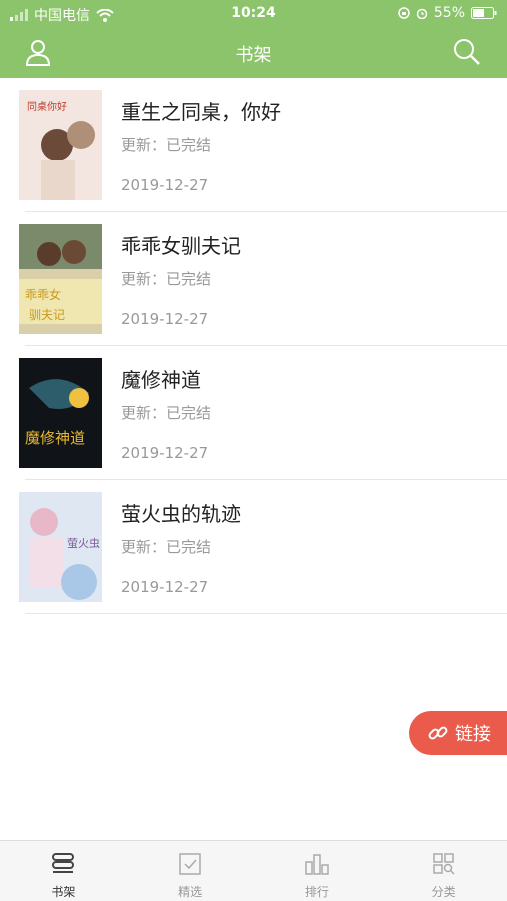 The image size is (507, 901). I want to click on link-button: 链接, so click(458, 733).